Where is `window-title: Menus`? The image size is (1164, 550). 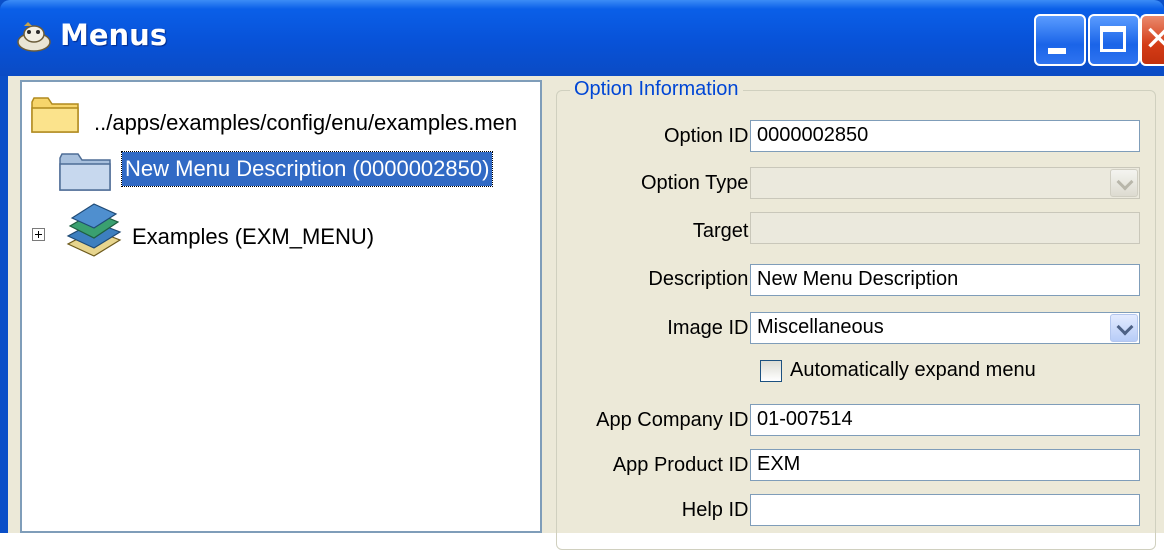 window-title: Menus is located at coordinates (114, 35).